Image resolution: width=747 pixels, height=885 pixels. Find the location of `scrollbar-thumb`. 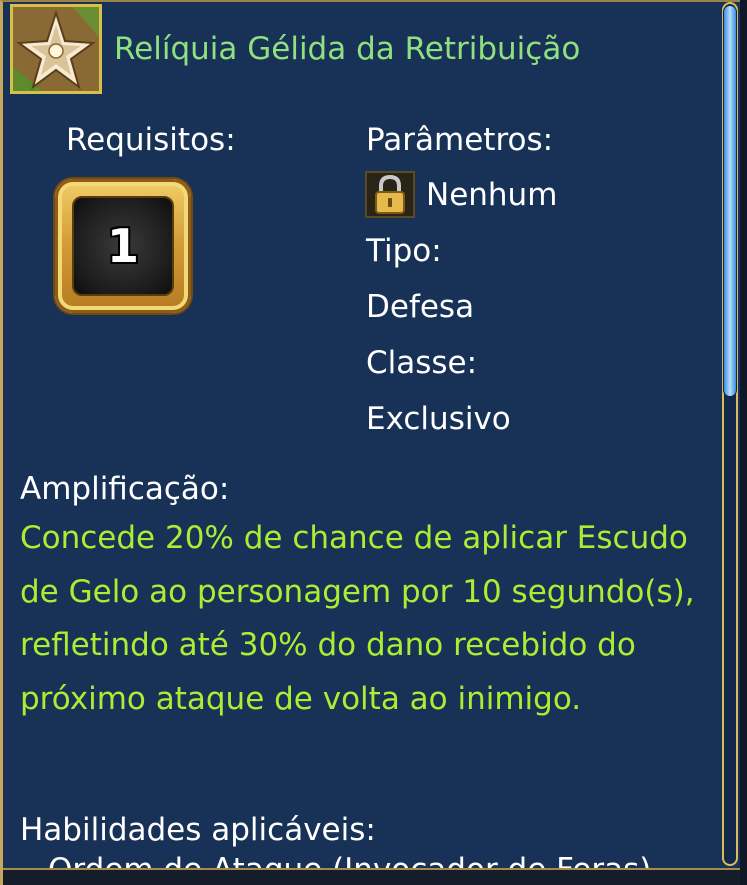

scrollbar-thumb is located at coordinates (730, 201).